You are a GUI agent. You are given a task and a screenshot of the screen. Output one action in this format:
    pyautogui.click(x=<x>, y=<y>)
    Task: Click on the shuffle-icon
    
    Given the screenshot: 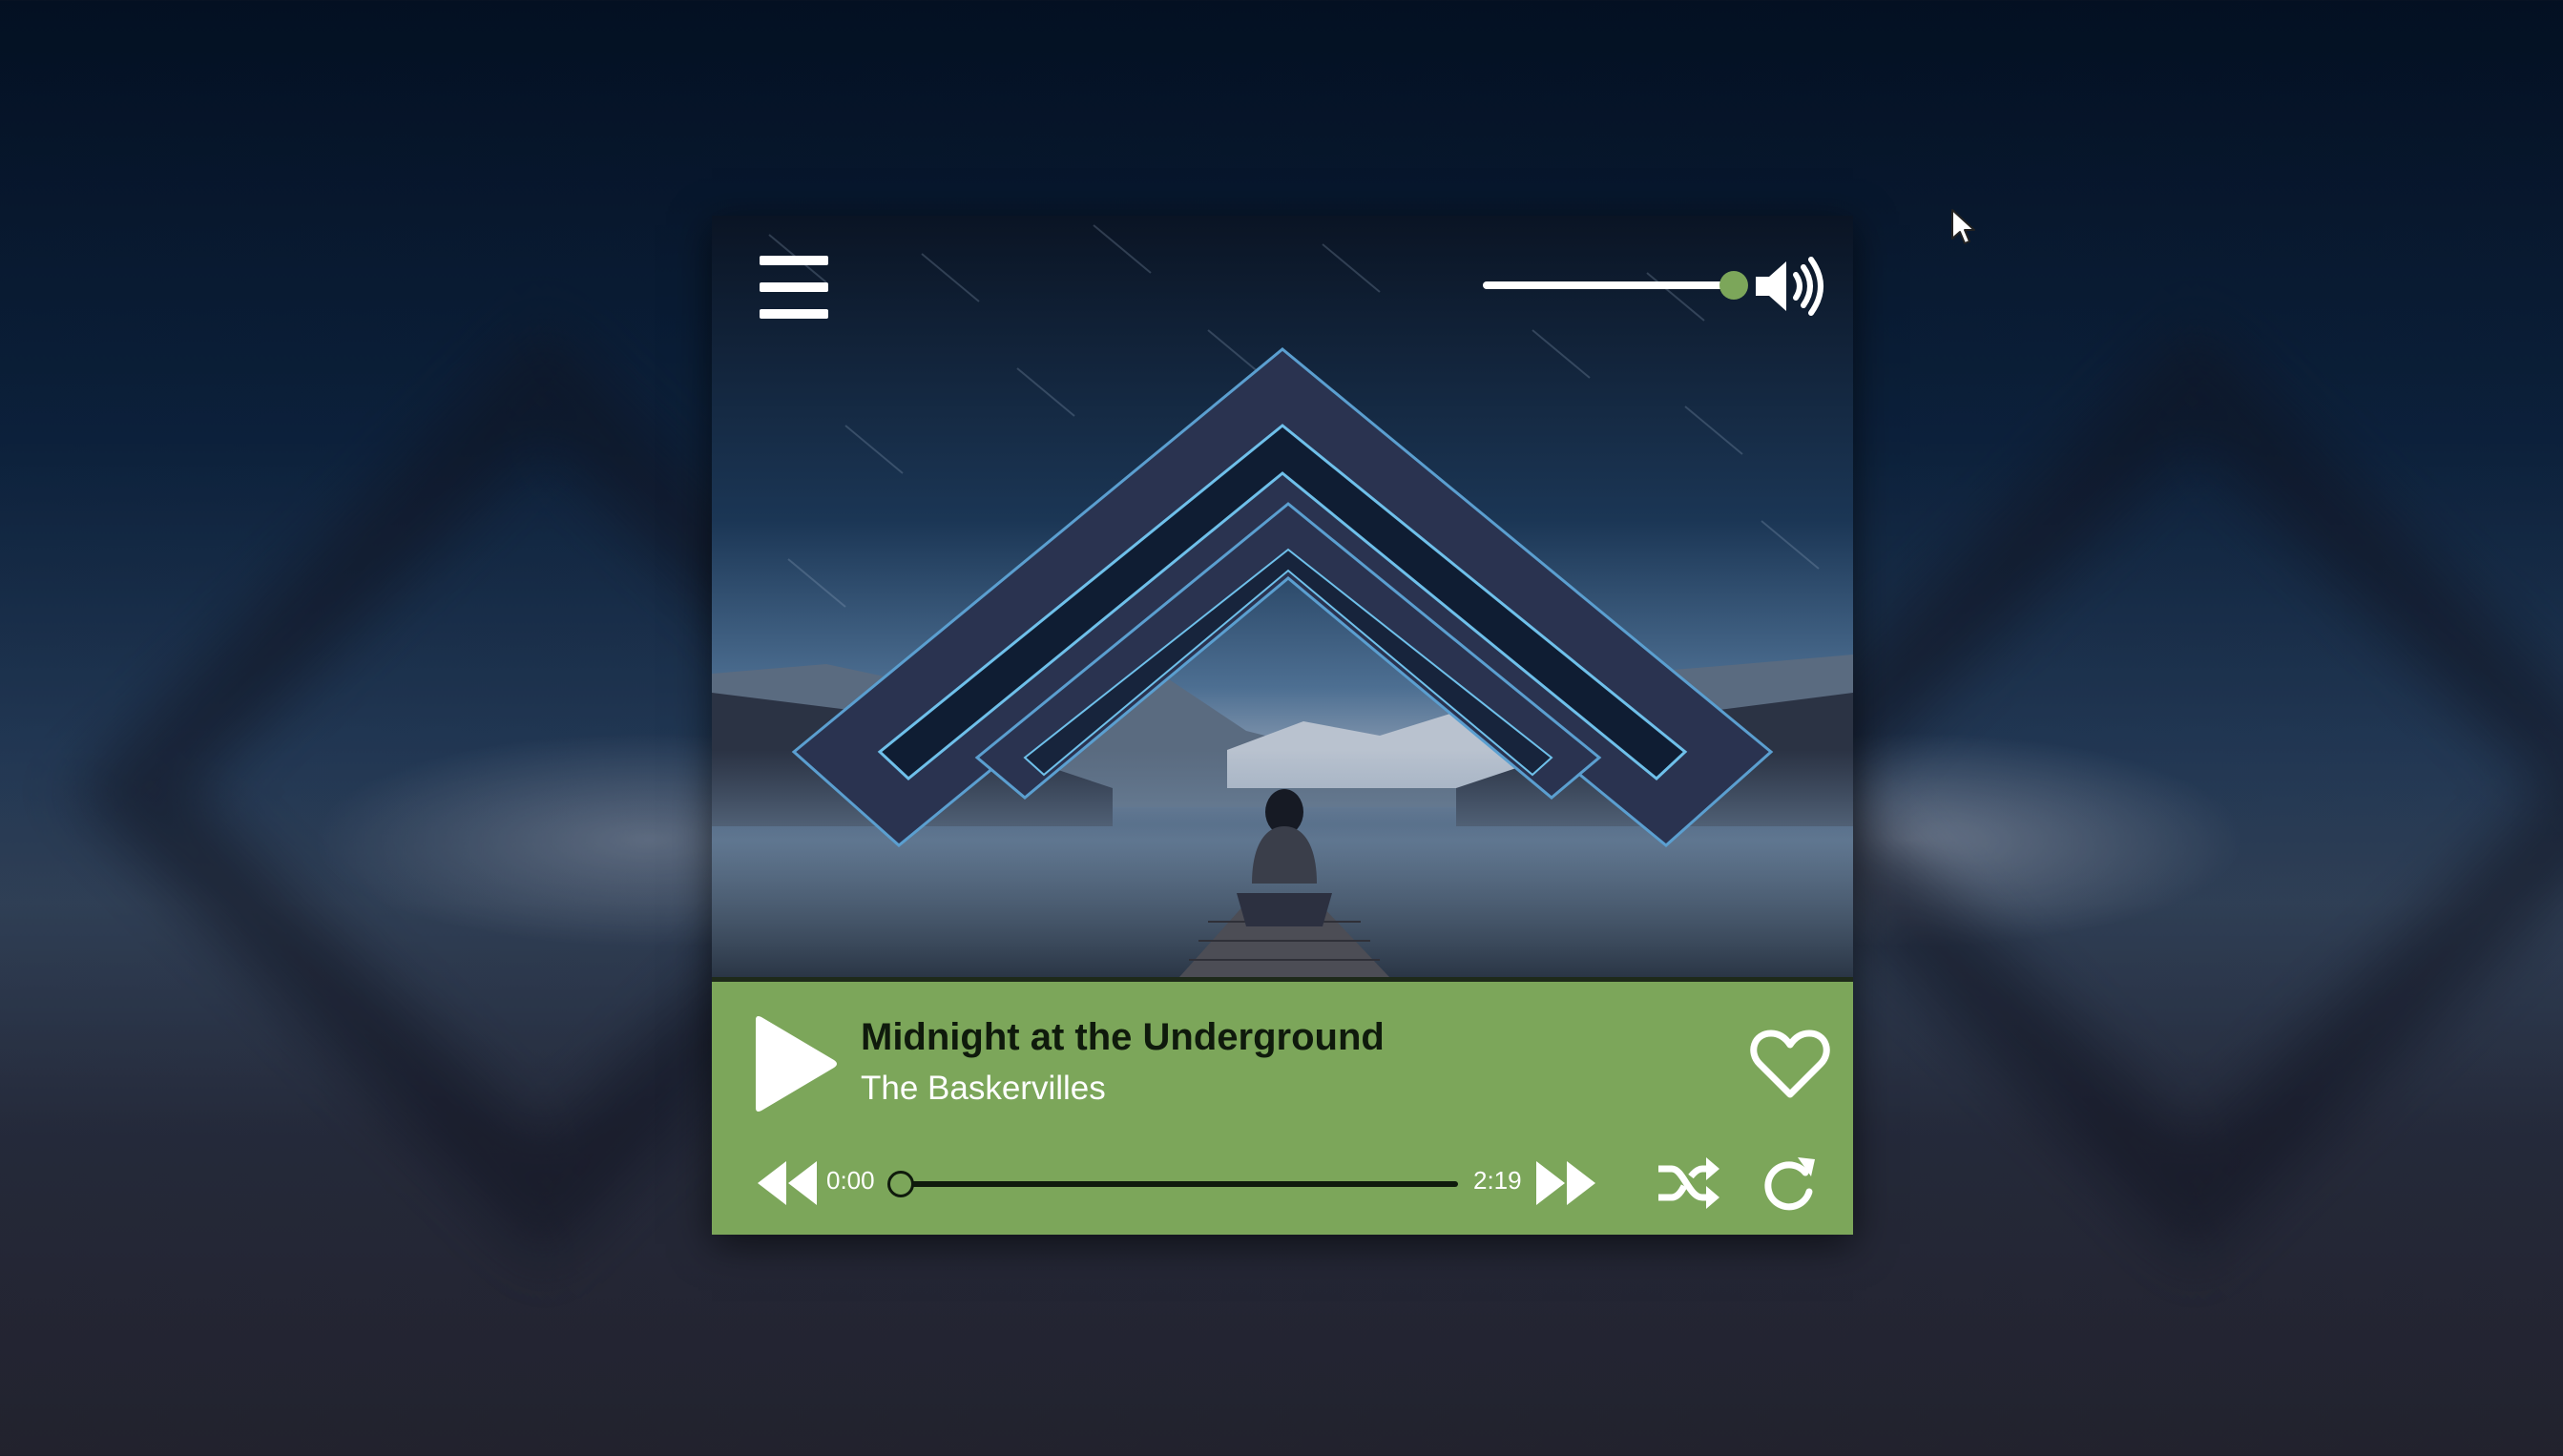 What is the action you would take?
    pyautogui.click(x=1688, y=1183)
    